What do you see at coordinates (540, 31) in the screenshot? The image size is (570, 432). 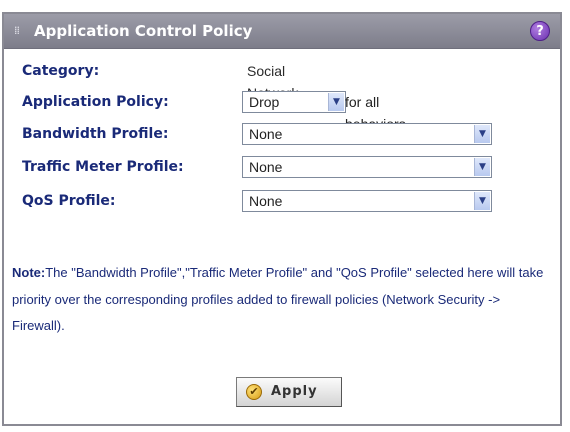 I see `help-icon: ?` at bounding box center [540, 31].